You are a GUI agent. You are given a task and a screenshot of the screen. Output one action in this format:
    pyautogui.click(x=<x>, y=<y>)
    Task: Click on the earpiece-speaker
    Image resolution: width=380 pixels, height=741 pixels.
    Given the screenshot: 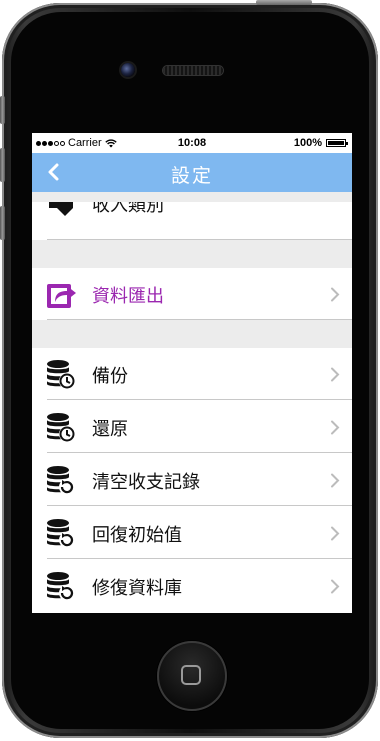 What is the action you would take?
    pyautogui.click(x=193, y=70)
    